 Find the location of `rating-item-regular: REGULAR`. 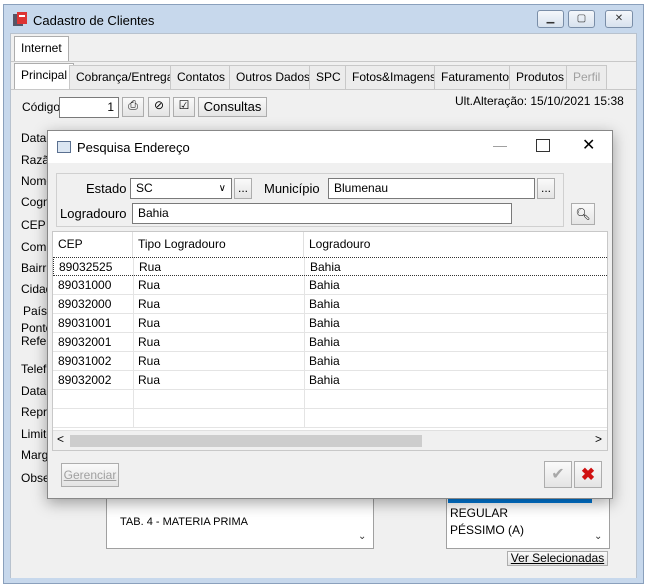

rating-item-regular: REGULAR is located at coordinates (479, 513).